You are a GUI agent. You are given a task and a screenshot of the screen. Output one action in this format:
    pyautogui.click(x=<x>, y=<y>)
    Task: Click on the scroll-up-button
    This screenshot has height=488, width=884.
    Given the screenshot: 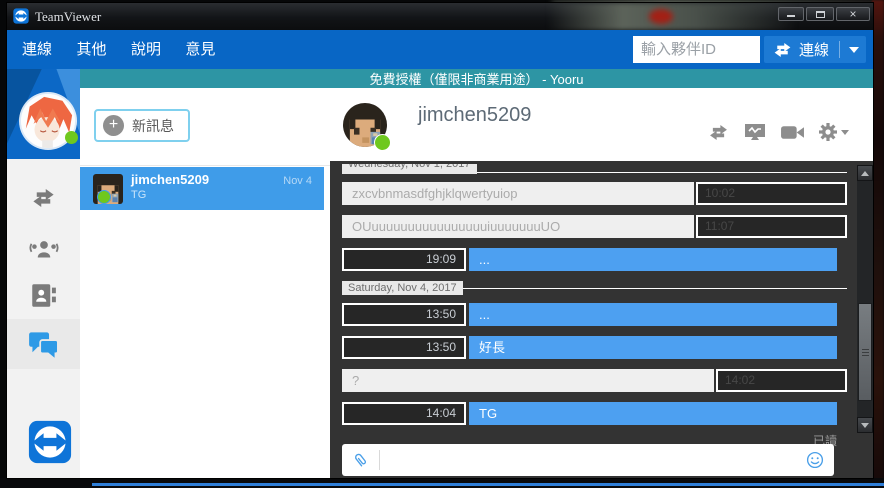 What is the action you would take?
    pyautogui.click(x=865, y=173)
    